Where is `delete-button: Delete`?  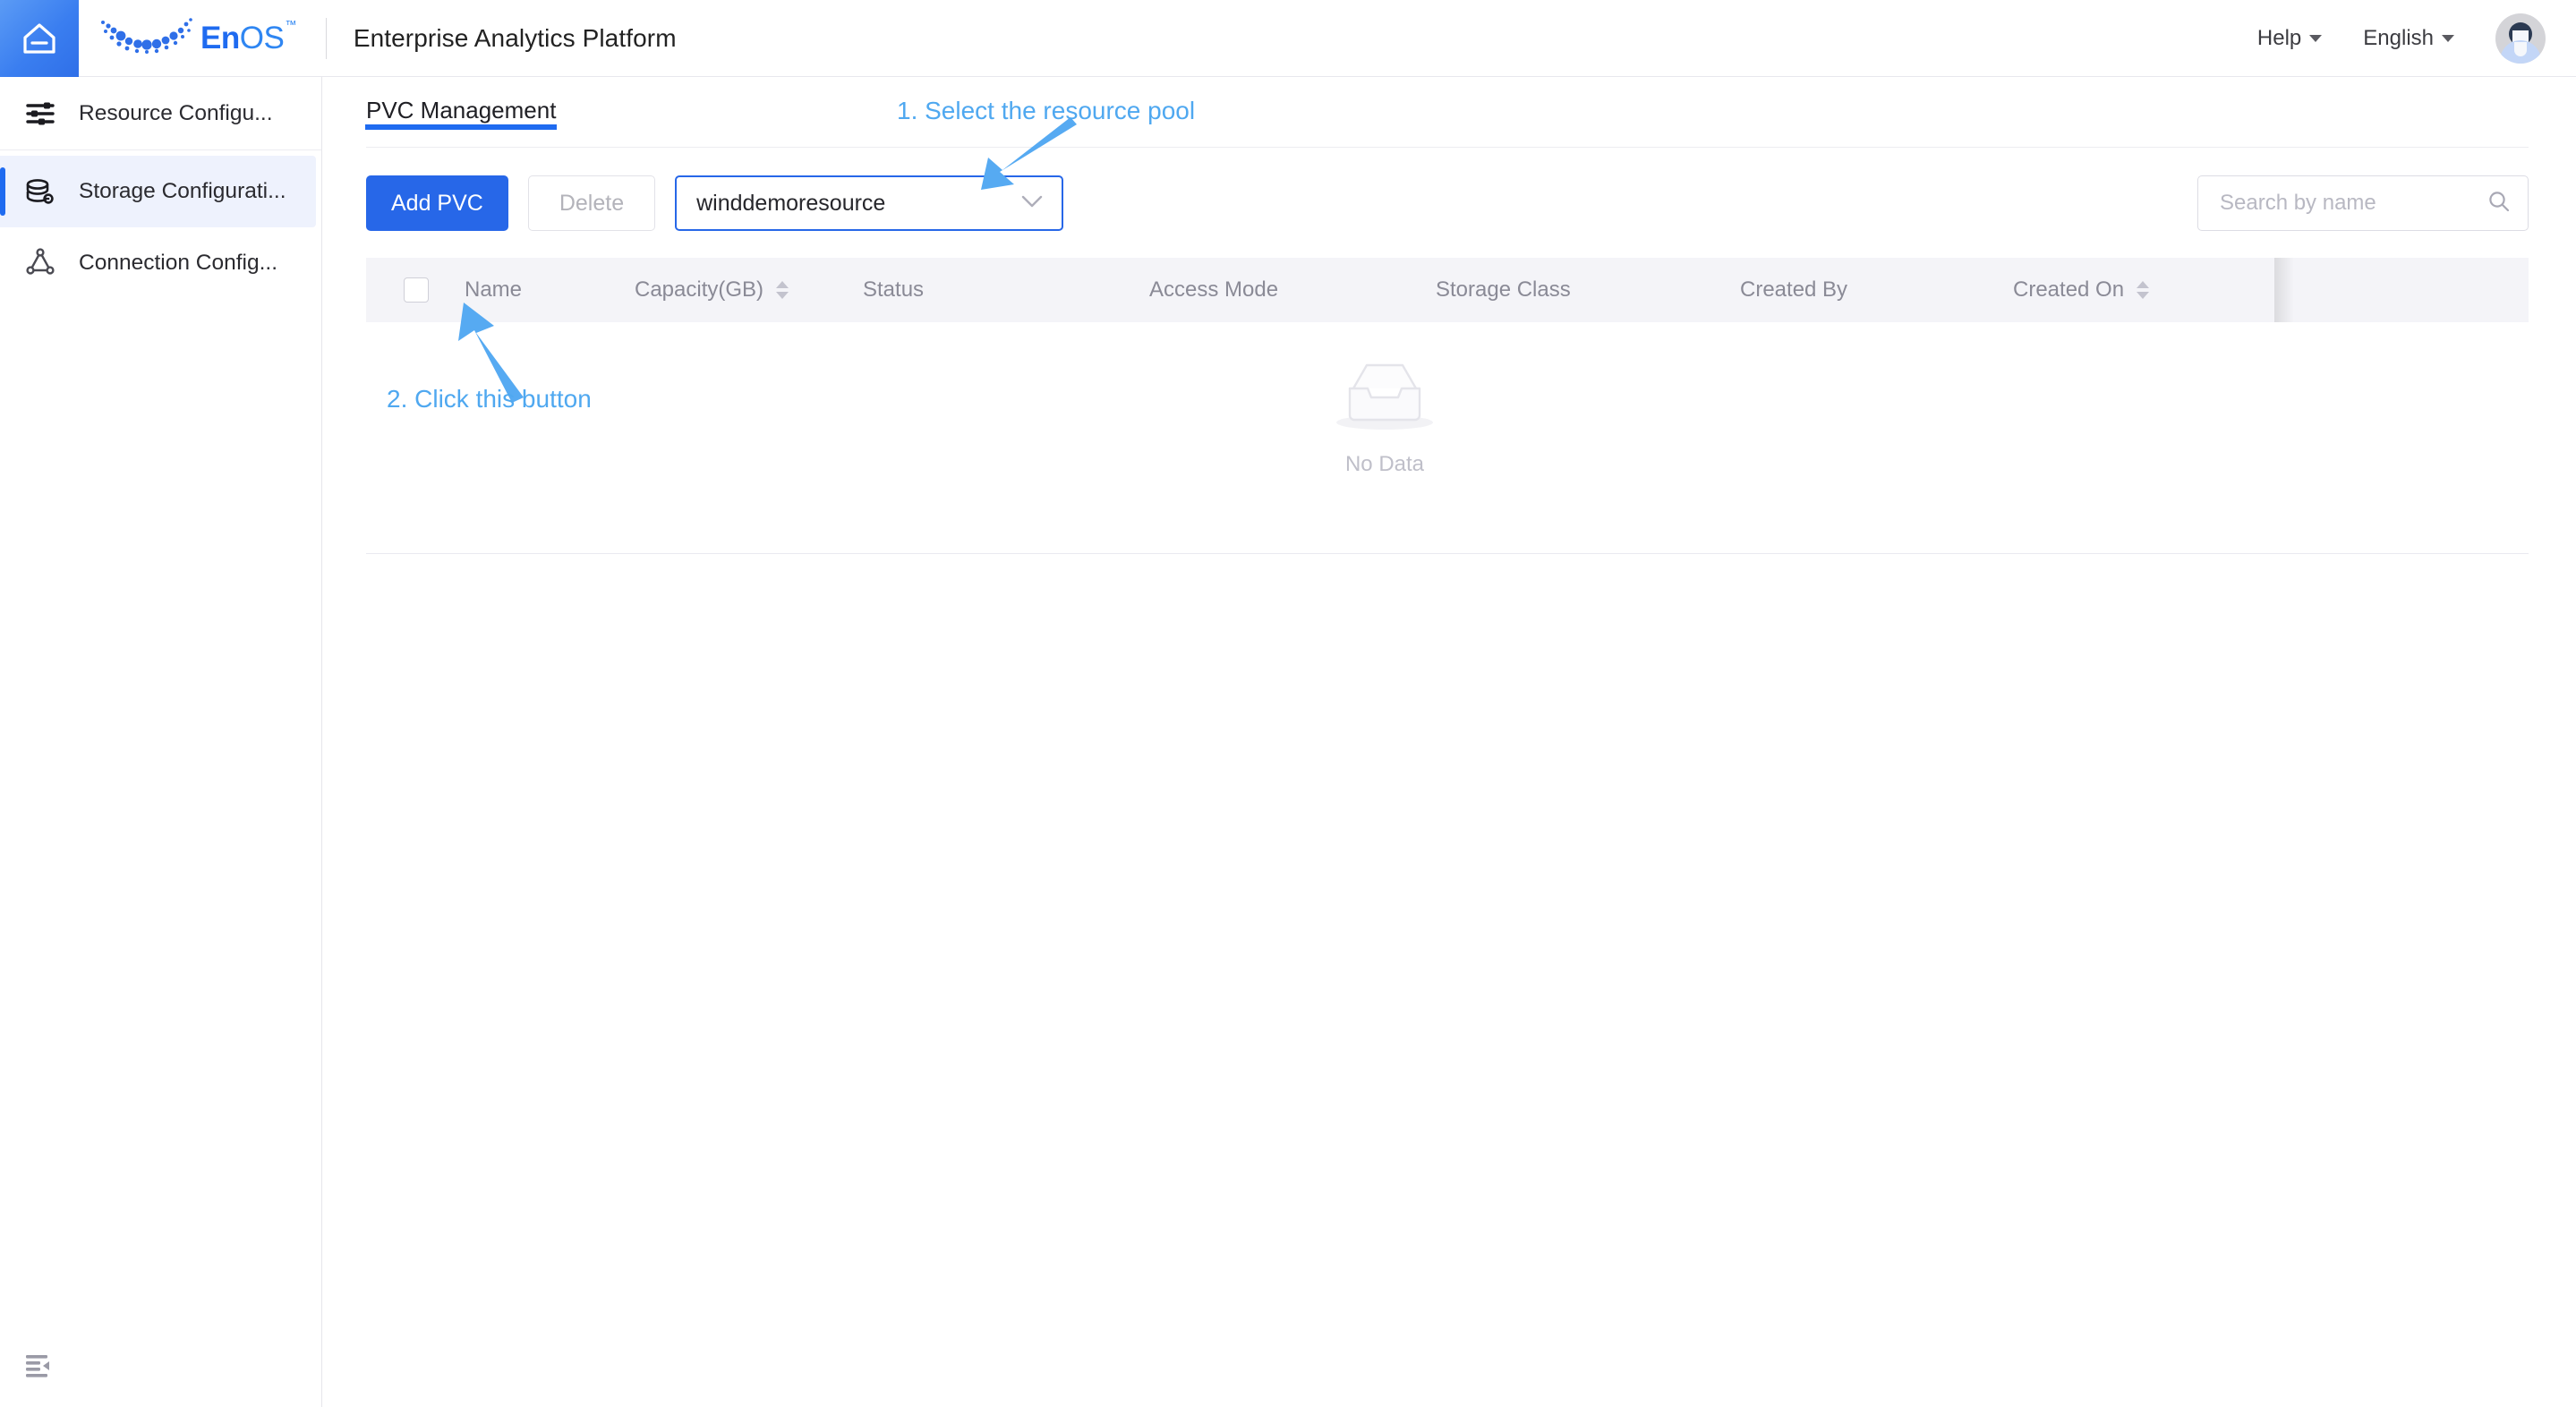
delete-button: Delete is located at coordinates (591, 203).